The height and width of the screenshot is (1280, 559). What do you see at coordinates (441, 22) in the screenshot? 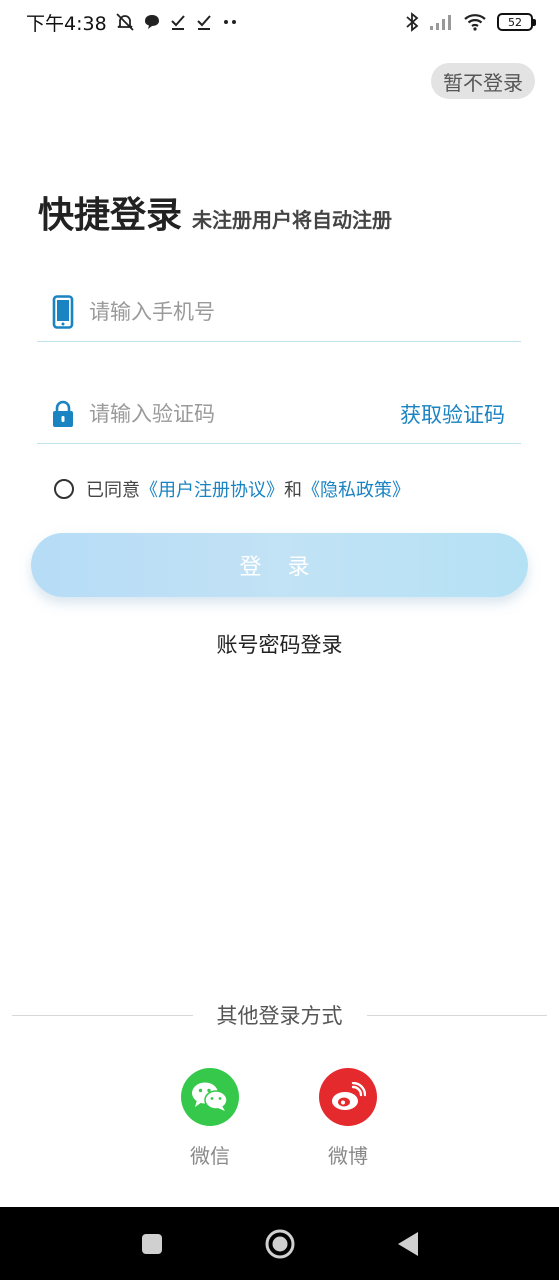
I see `signal-icon` at bounding box center [441, 22].